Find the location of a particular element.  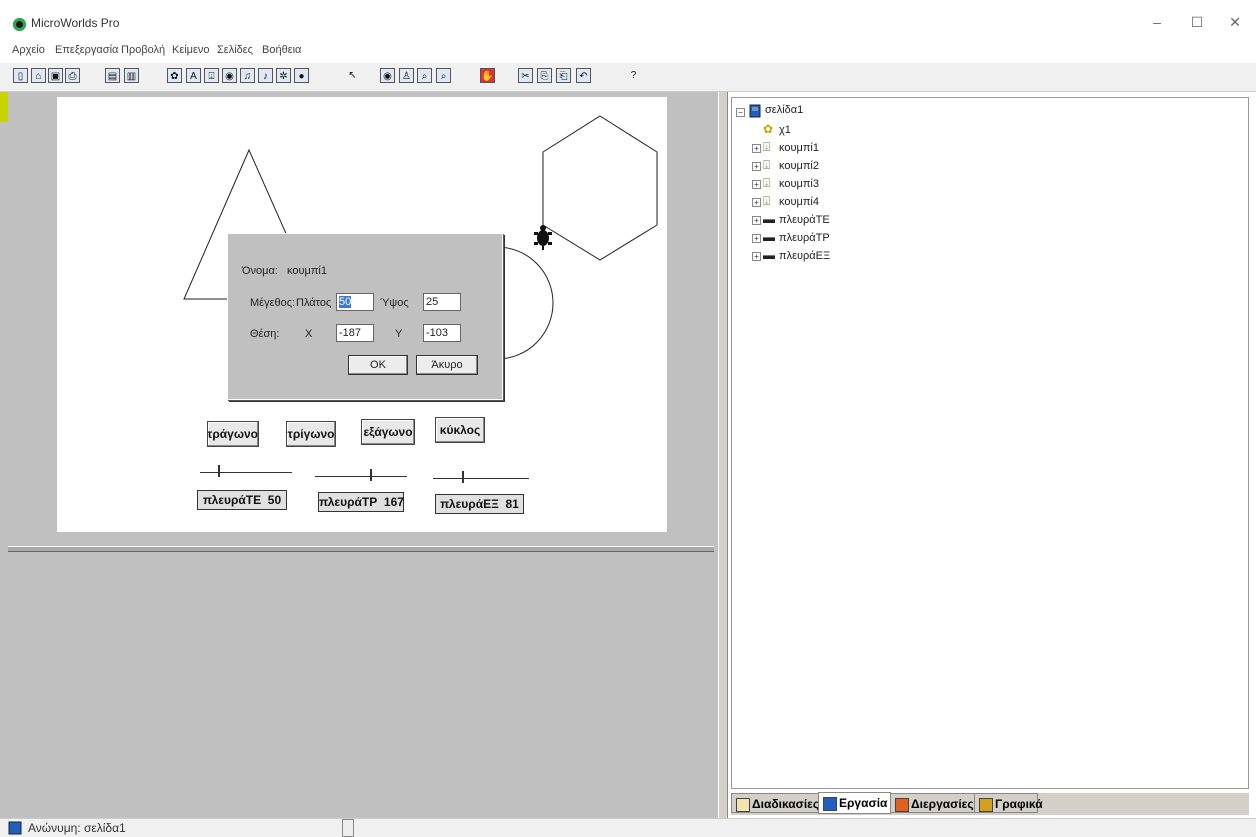

tree-item: κουμπί4 is located at coordinates (799, 202).